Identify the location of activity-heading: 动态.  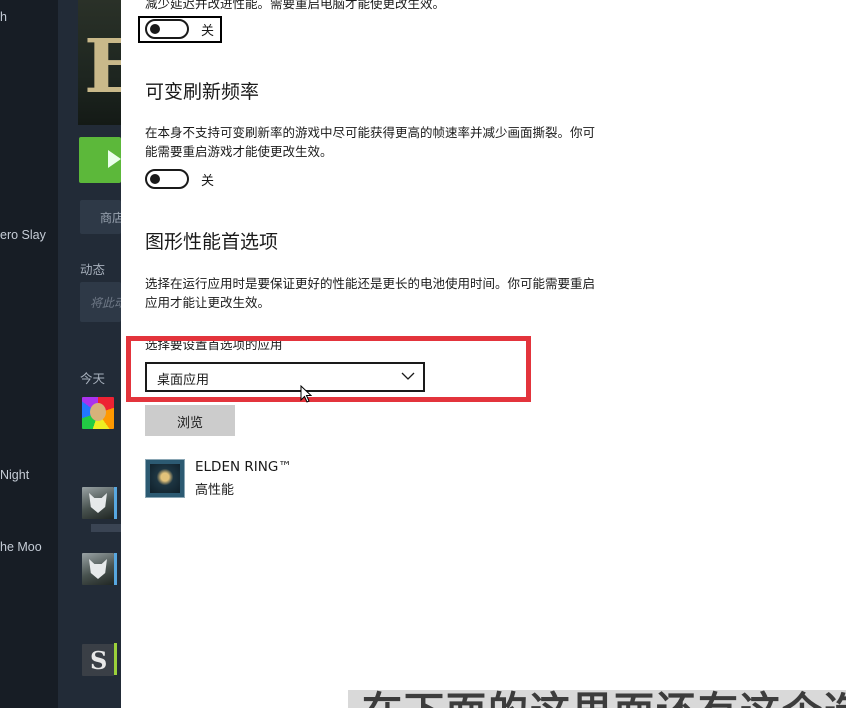
(93, 269).